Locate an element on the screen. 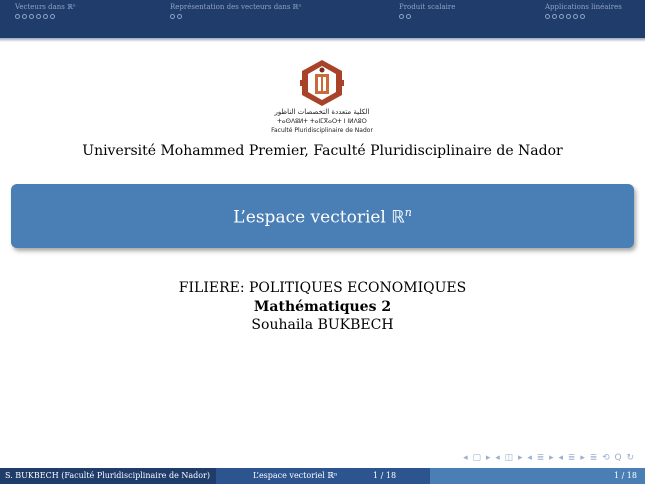 The height and width of the screenshot is (484, 645). nav-section-applications: Applications linéaires is located at coordinates (583, 10).